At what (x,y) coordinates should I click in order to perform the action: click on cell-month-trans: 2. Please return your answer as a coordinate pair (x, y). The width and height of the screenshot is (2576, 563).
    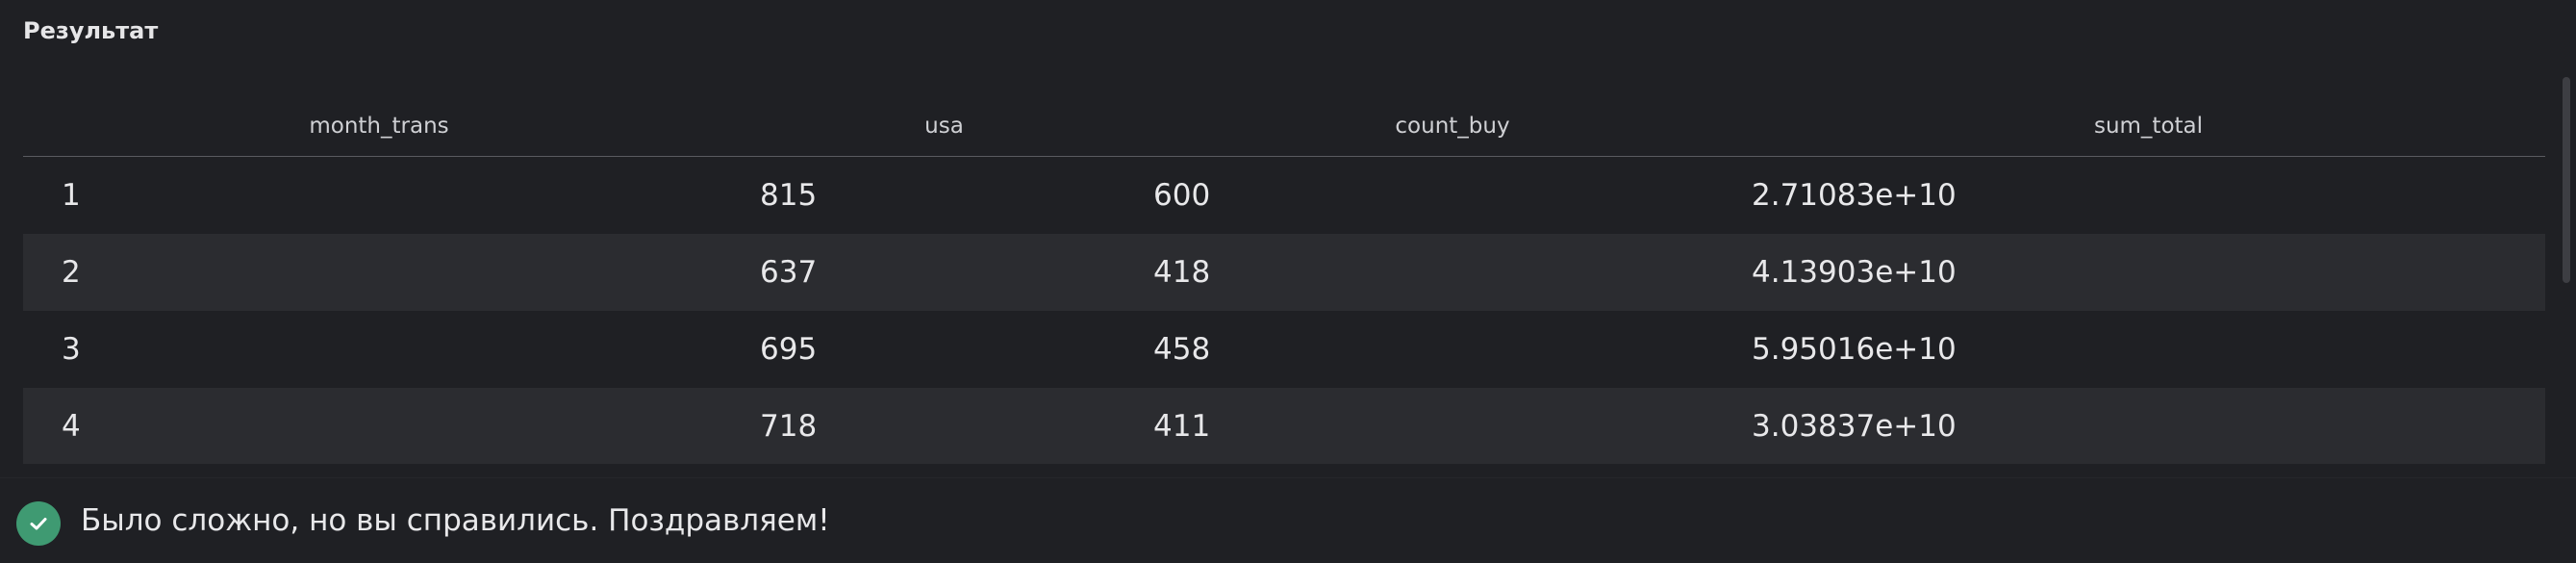
    Looking at the image, I should click on (72, 272).